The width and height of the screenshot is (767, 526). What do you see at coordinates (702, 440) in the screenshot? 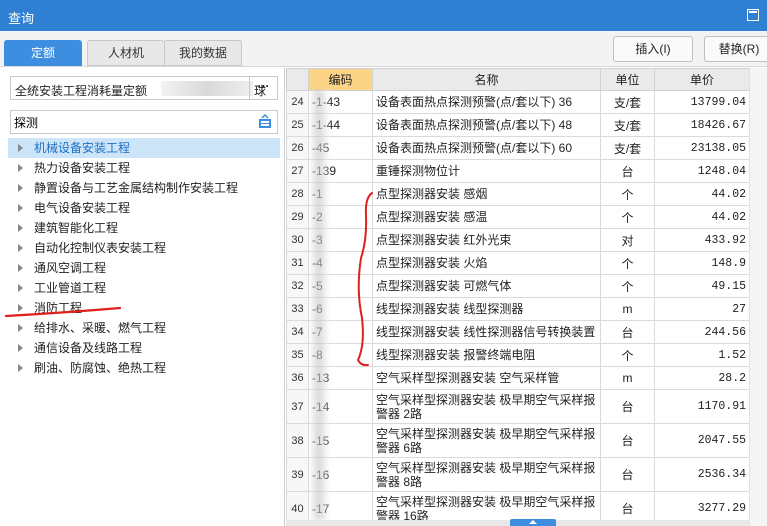
I see `row-price: 2047.55` at bounding box center [702, 440].